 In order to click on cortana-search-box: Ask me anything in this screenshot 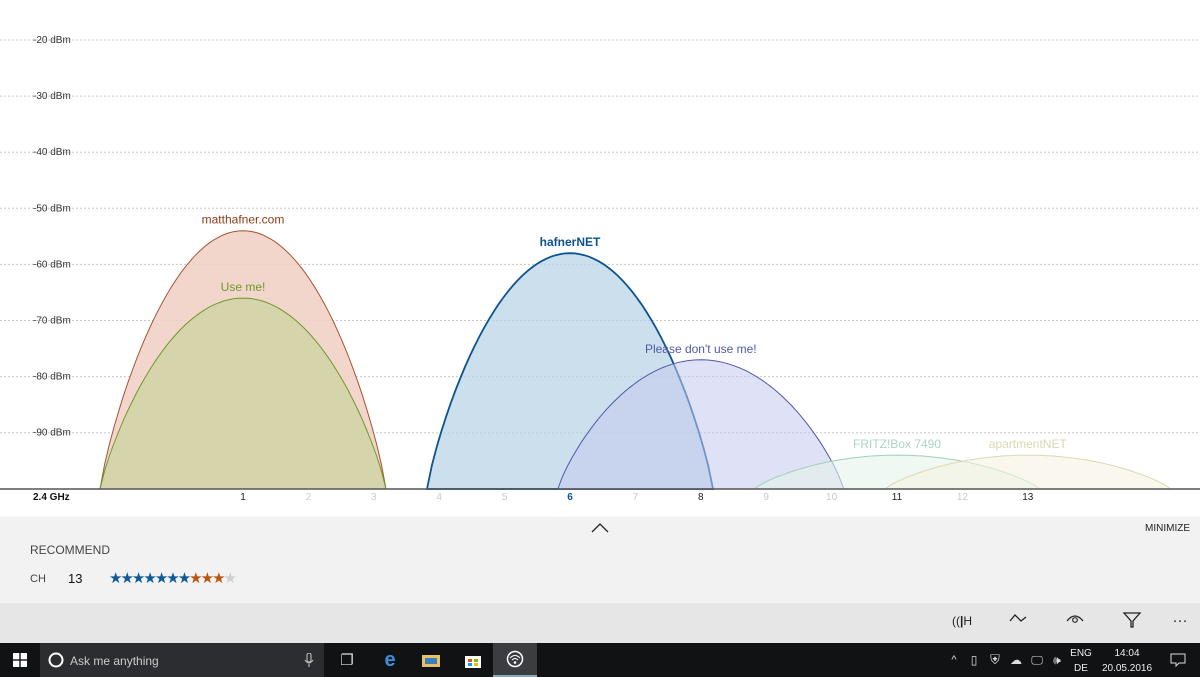, I will do `click(182, 660)`.